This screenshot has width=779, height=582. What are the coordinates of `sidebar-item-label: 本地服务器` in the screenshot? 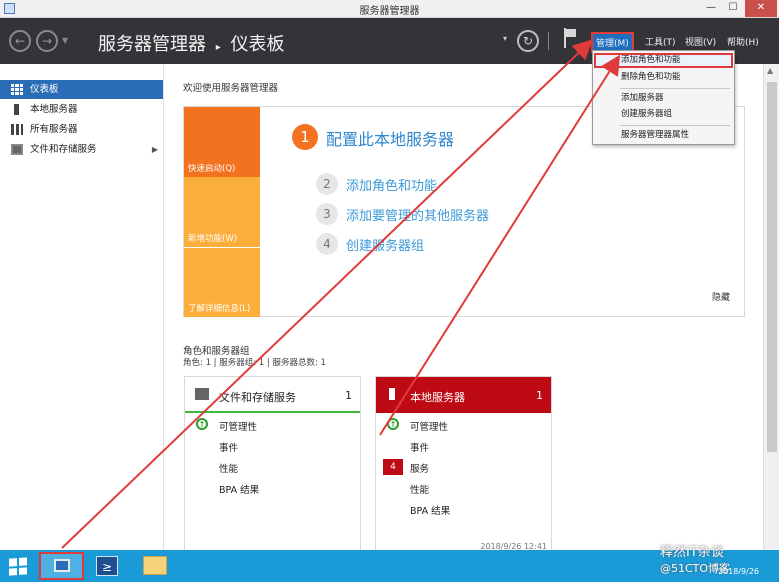 It's located at (54, 109).